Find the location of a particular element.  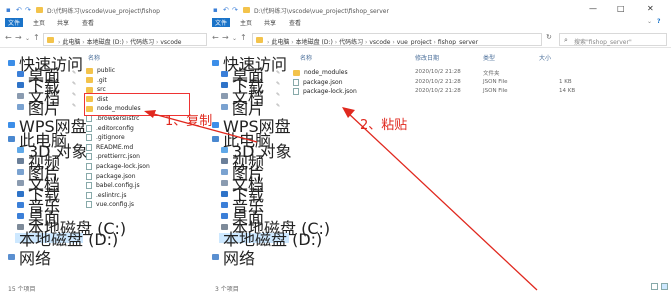

copy-annotation: 1、复制 is located at coordinates (189, 121).